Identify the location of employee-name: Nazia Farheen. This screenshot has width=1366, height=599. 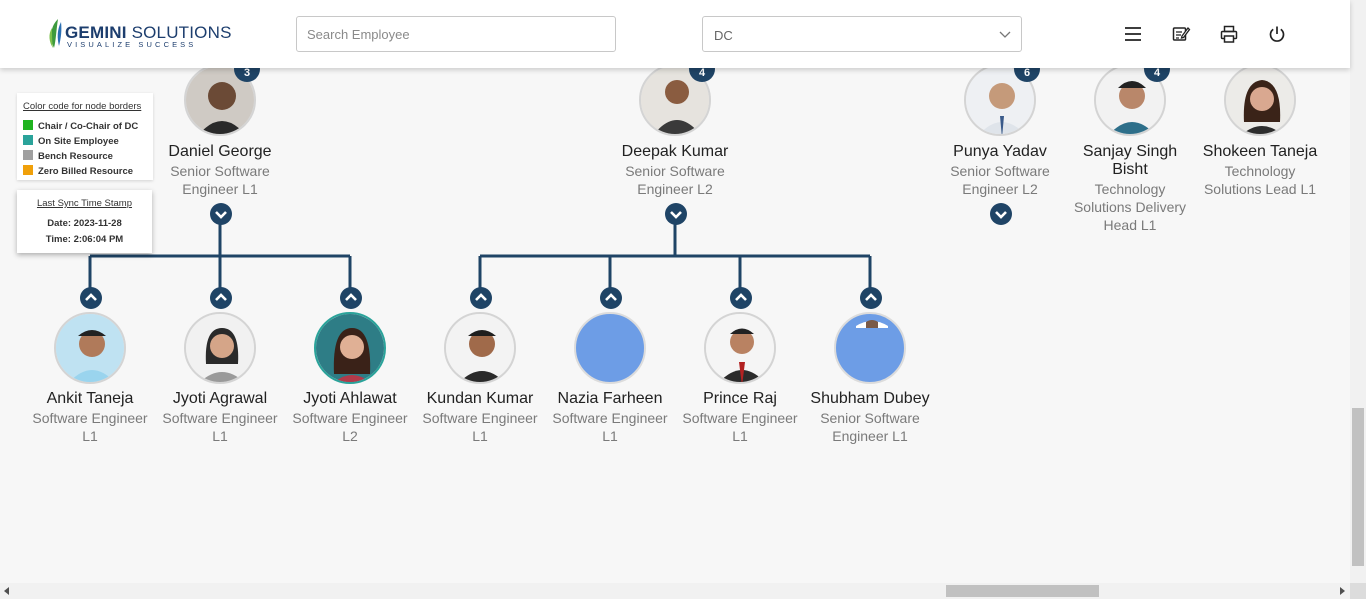
(610, 398).